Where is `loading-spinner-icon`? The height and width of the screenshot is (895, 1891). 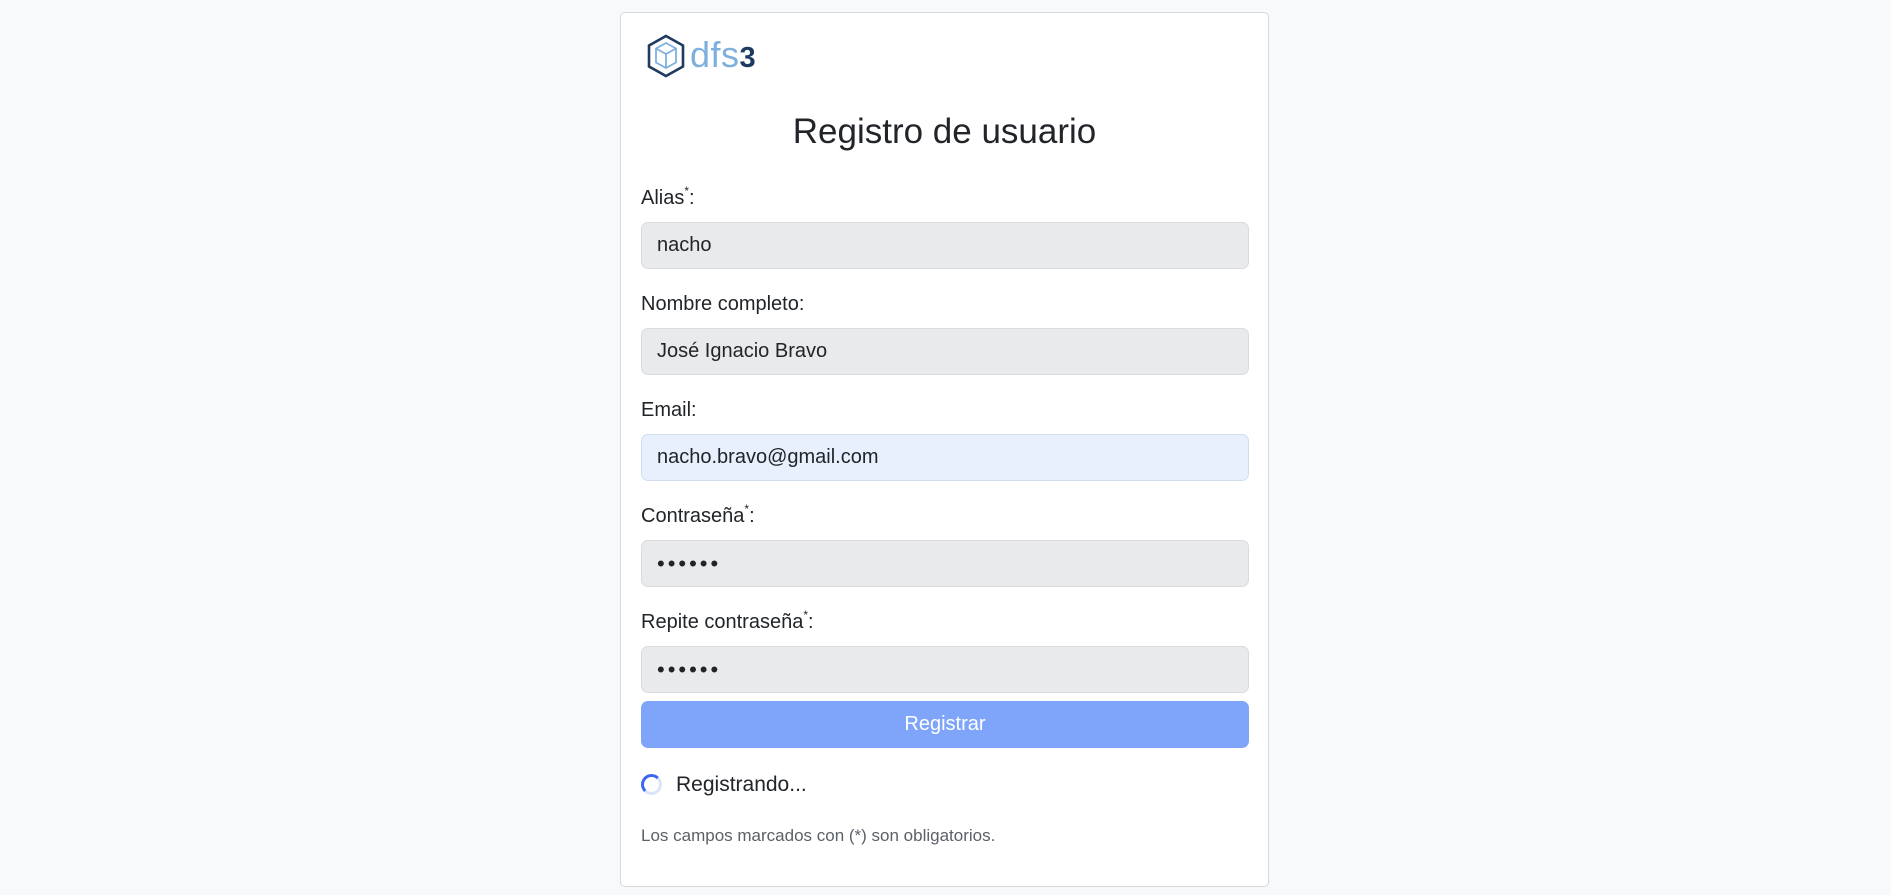 loading-spinner-icon is located at coordinates (651, 784).